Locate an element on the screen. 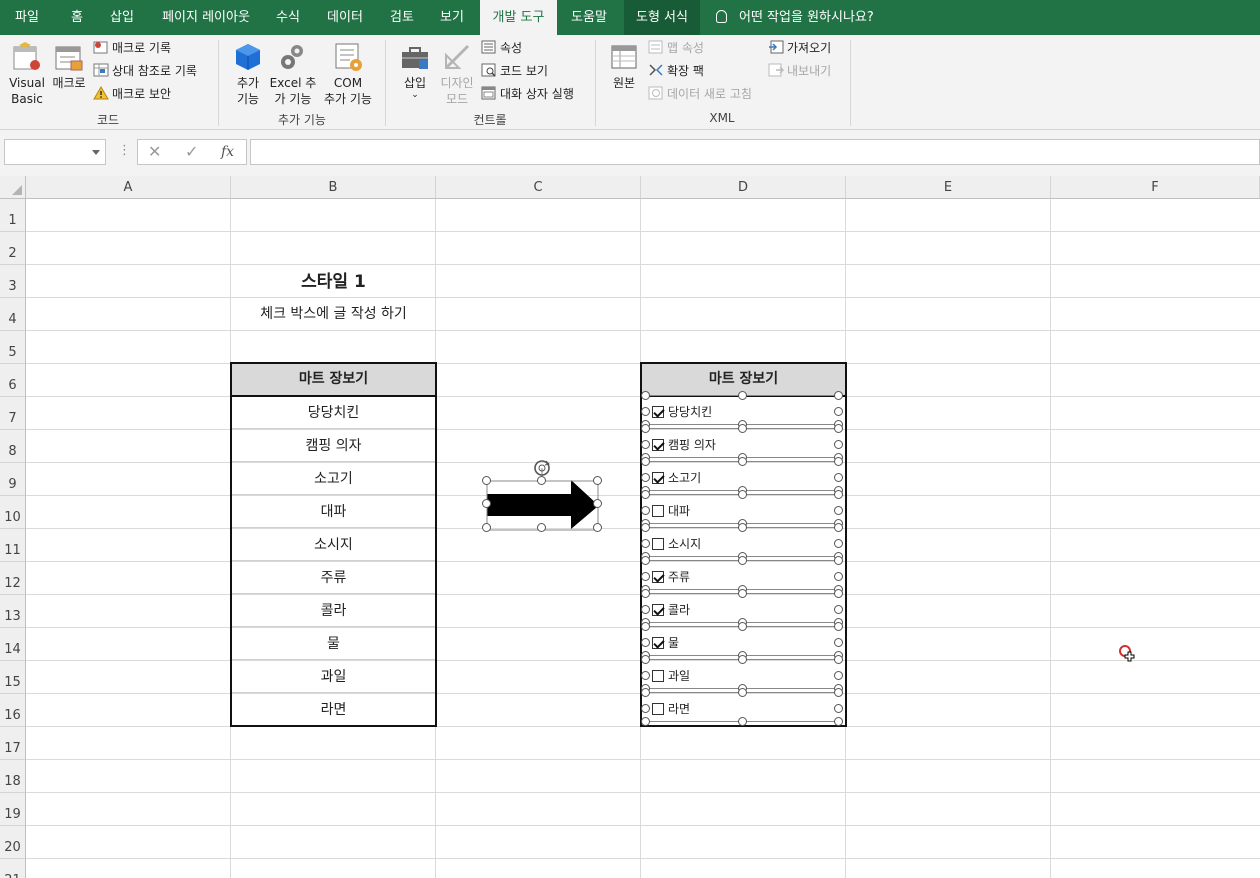  xml-import-button: 가져오기 is located at coordinates (799, 48).